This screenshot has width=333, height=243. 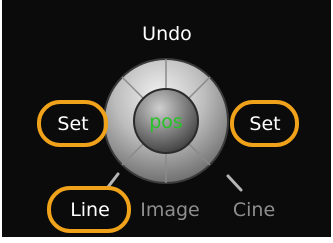 What do you see at coordinates (254, 210) in the screenshot?
I see `dial-cine: Cine` at bounding box center [254, 210].